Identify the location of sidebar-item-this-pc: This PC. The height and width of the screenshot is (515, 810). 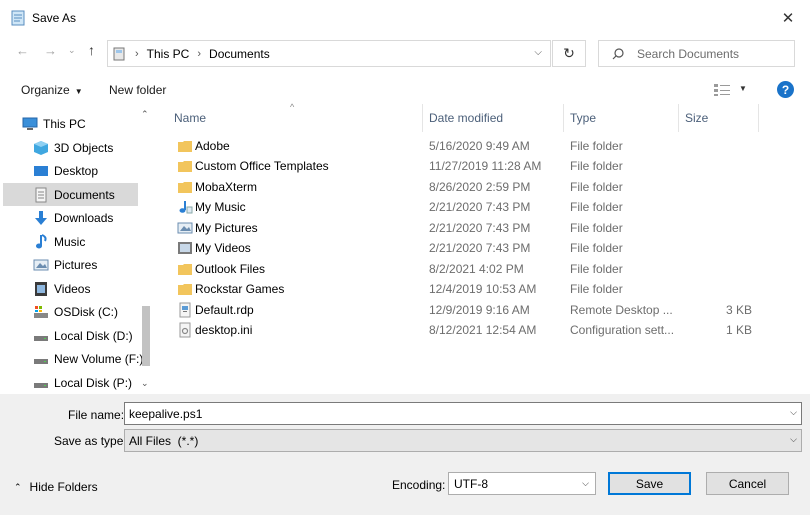
(89, 123).